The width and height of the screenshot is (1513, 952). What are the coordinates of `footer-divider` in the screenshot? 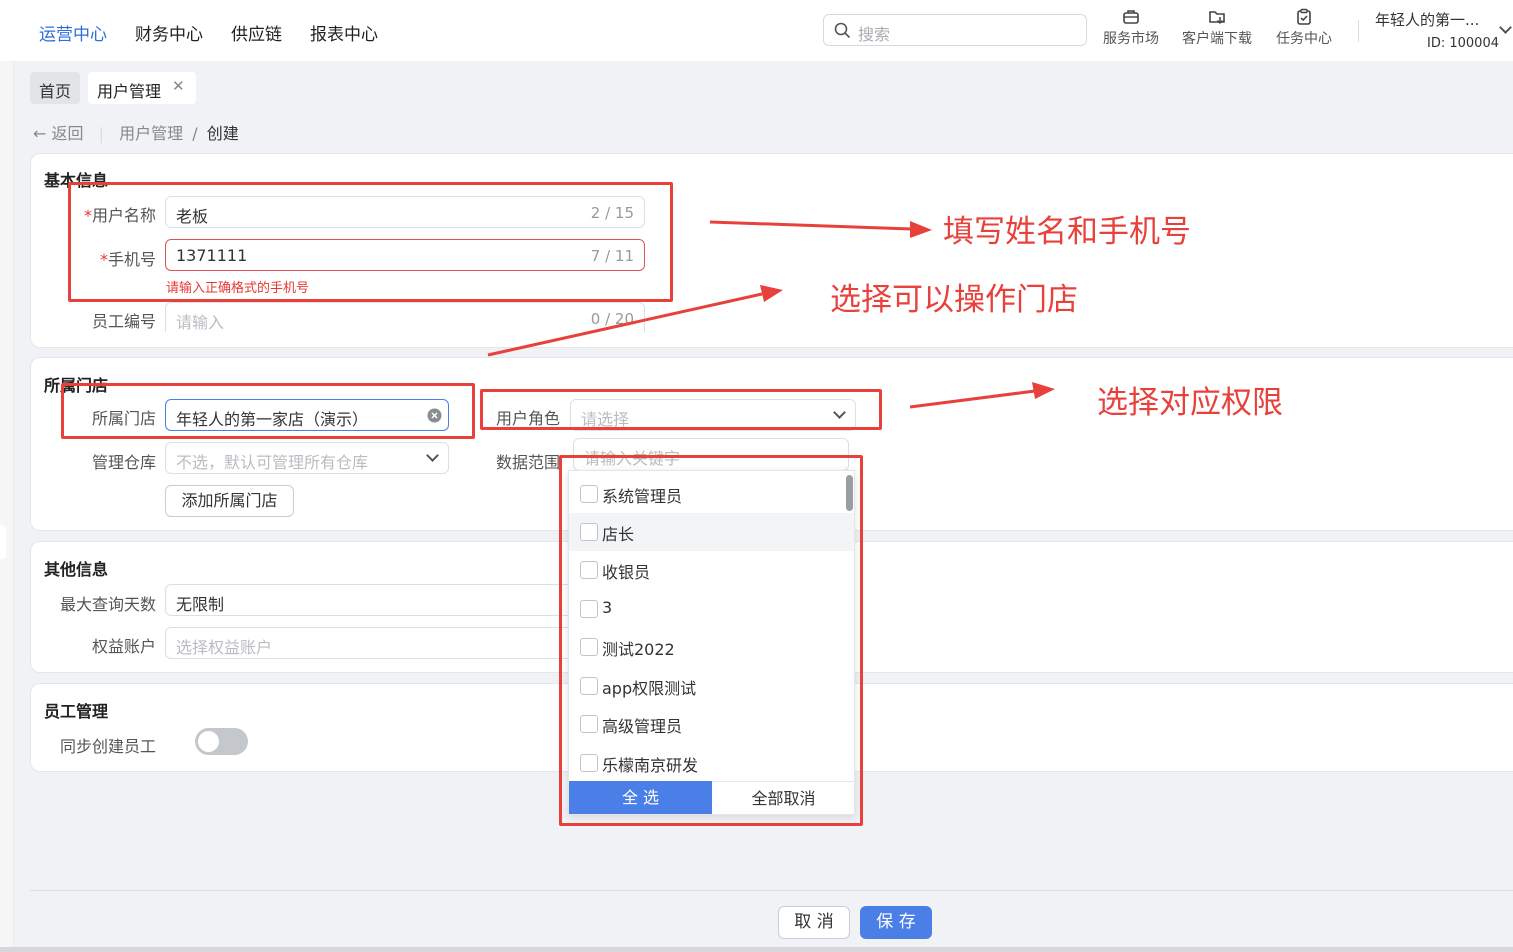 It's located at (771, 890).